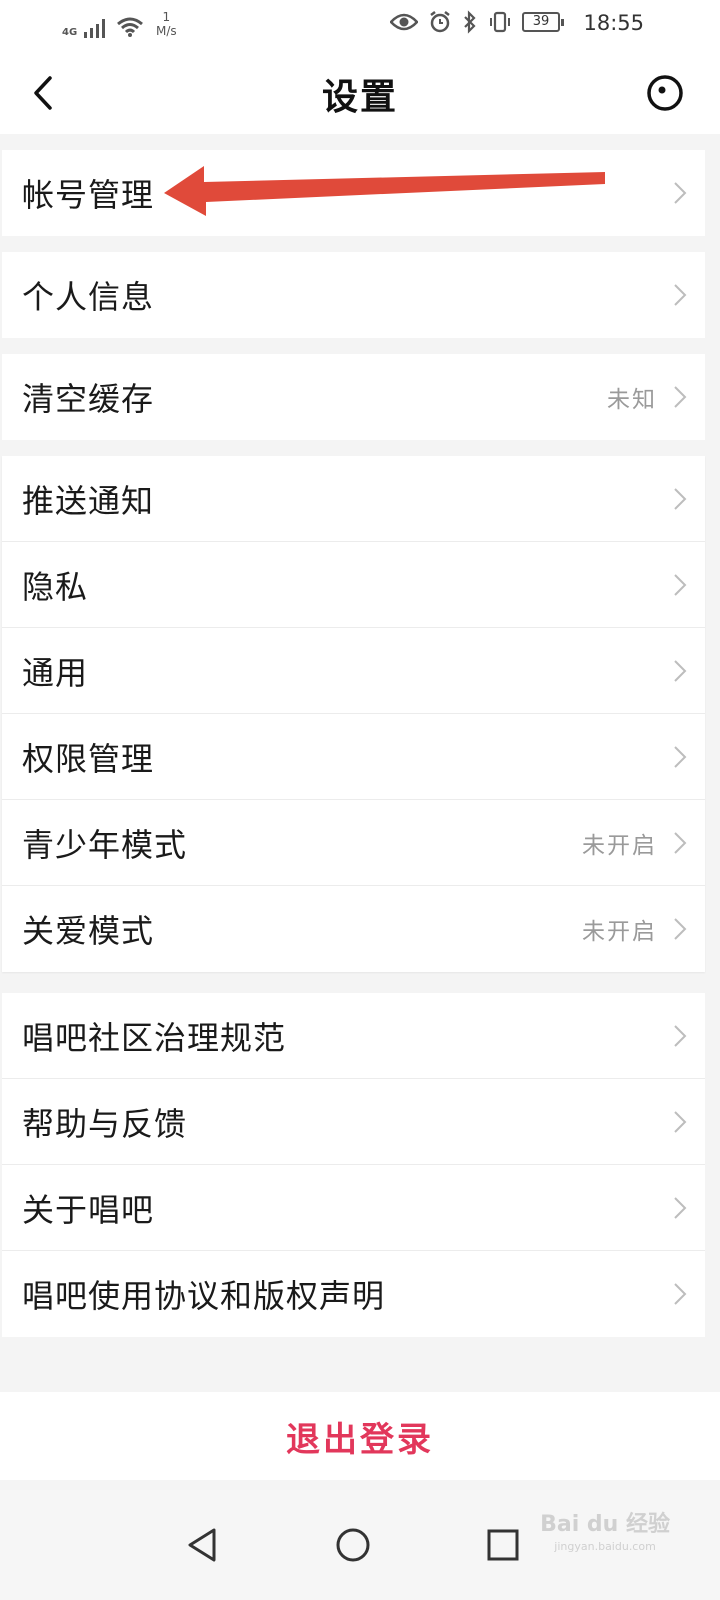 This screenshot has width=720, height=1600. I want to click on nav-recents-button, so click(503, 1545).